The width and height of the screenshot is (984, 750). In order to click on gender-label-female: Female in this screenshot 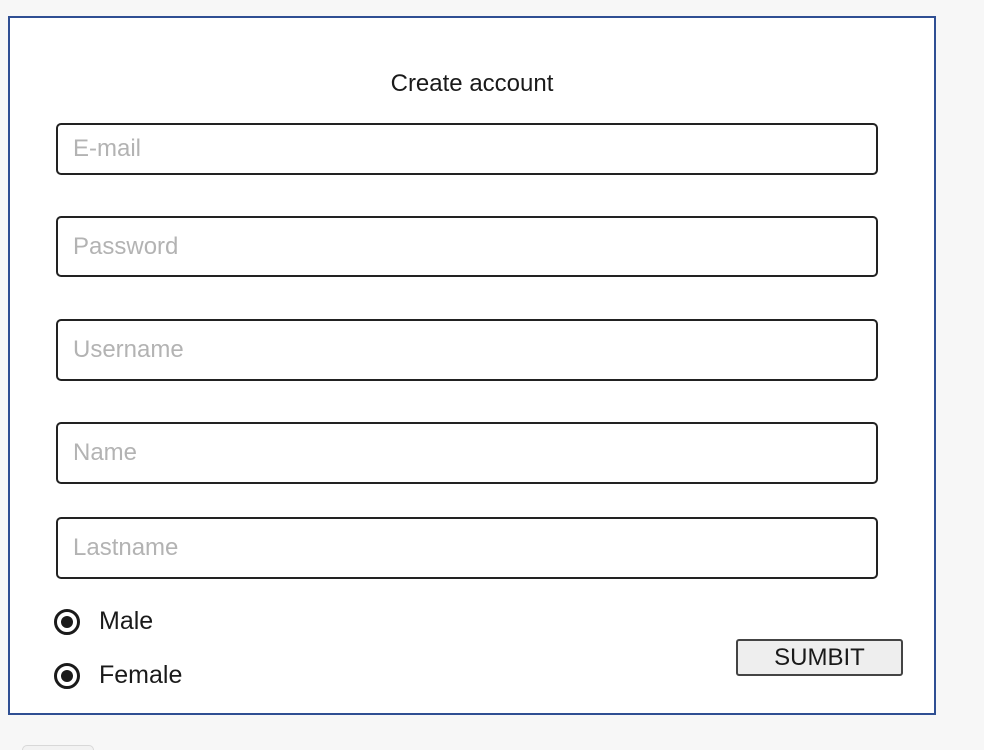, I will do `click(141, 675)`.